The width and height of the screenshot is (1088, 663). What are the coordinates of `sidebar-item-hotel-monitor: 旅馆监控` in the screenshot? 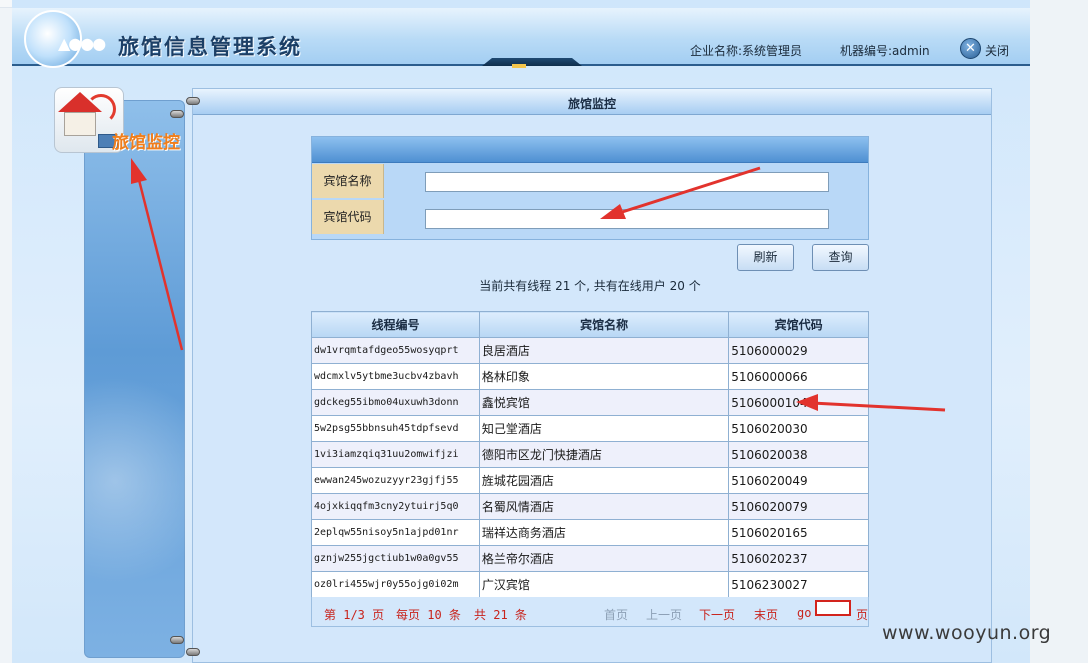 It's located at (146, 140).